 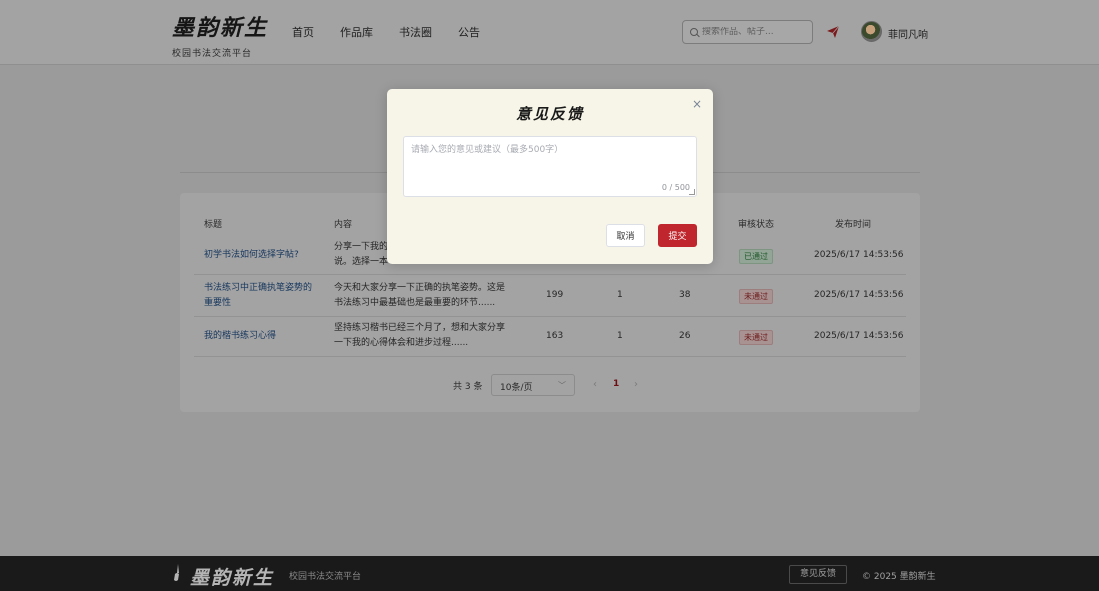 I want to click on char-counter: 0 / 500, so click(x=675, y=187).